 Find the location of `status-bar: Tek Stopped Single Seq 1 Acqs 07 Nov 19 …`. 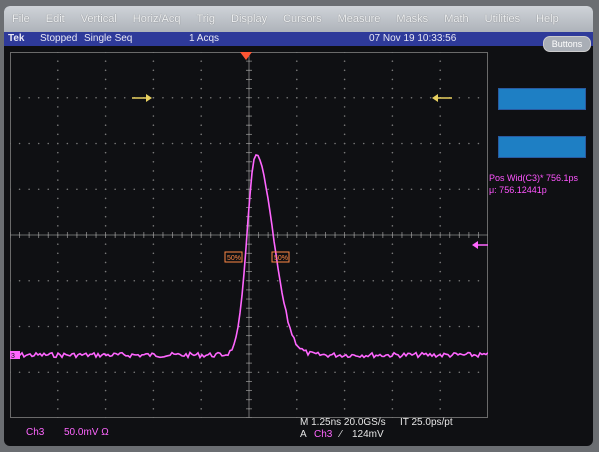

status-bar: Tek Stopped Single Seq 1 Acqs 07 Nov 19 … is located at coordinates (298, 39).